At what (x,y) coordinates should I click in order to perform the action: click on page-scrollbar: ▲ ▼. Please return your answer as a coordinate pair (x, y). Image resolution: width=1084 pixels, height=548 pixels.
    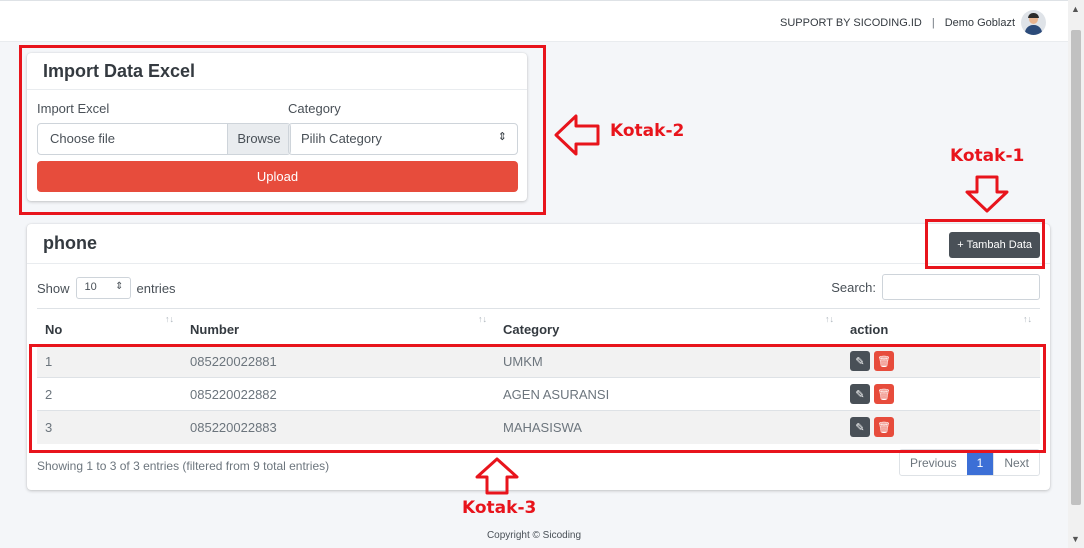
    Looking at the image, I should click on (1076, 274).